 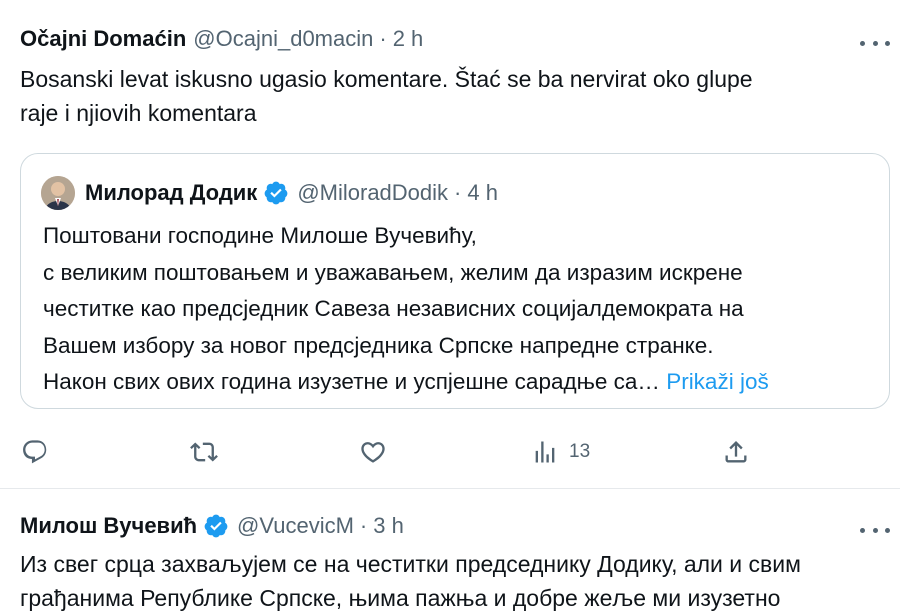 I want to click on reply-button, so click(x=35, y=452).